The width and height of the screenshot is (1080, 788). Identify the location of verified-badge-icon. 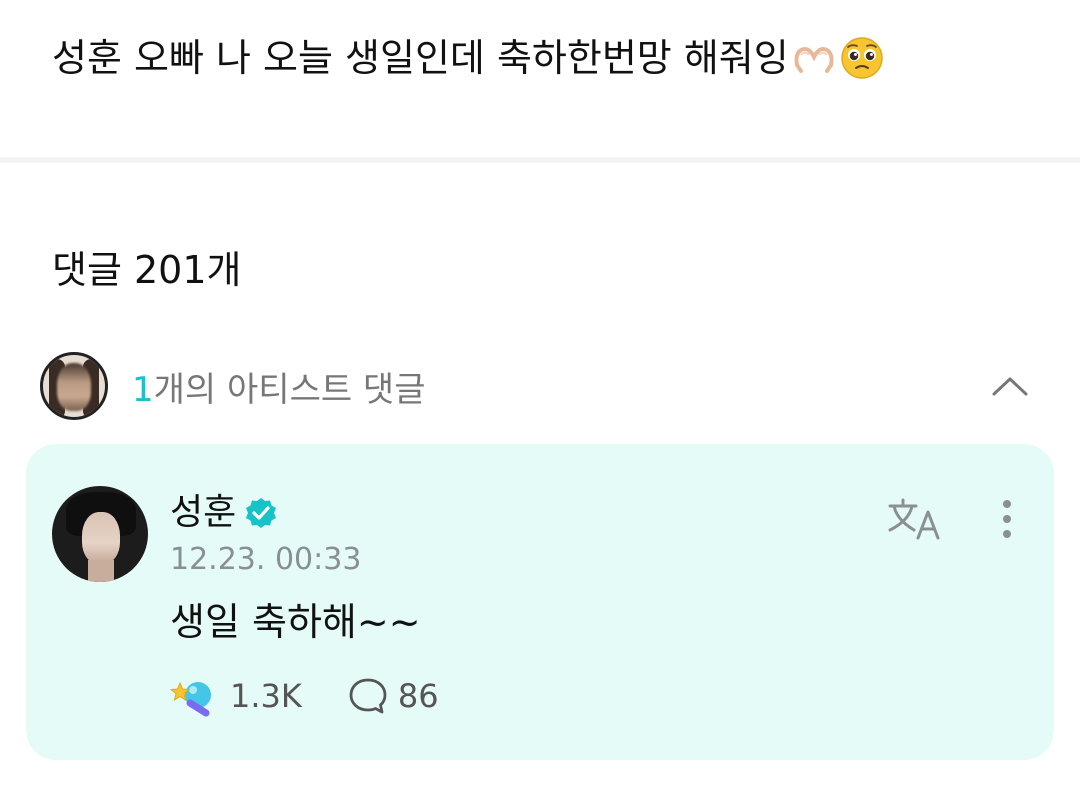
(261, 513).